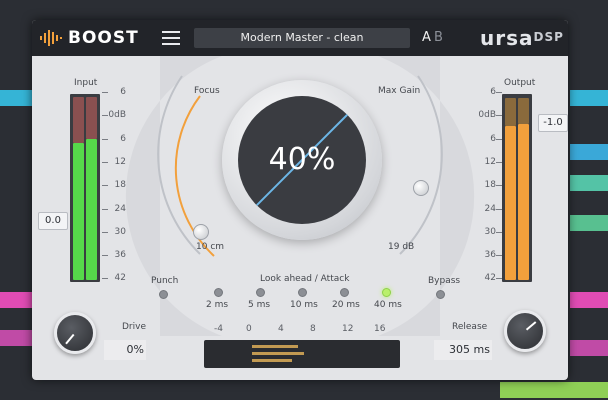 The image size is (608, 400). Describe the element at coordinates (165, 281) in the screenshot. I see `punch-label: Punch` at that location.